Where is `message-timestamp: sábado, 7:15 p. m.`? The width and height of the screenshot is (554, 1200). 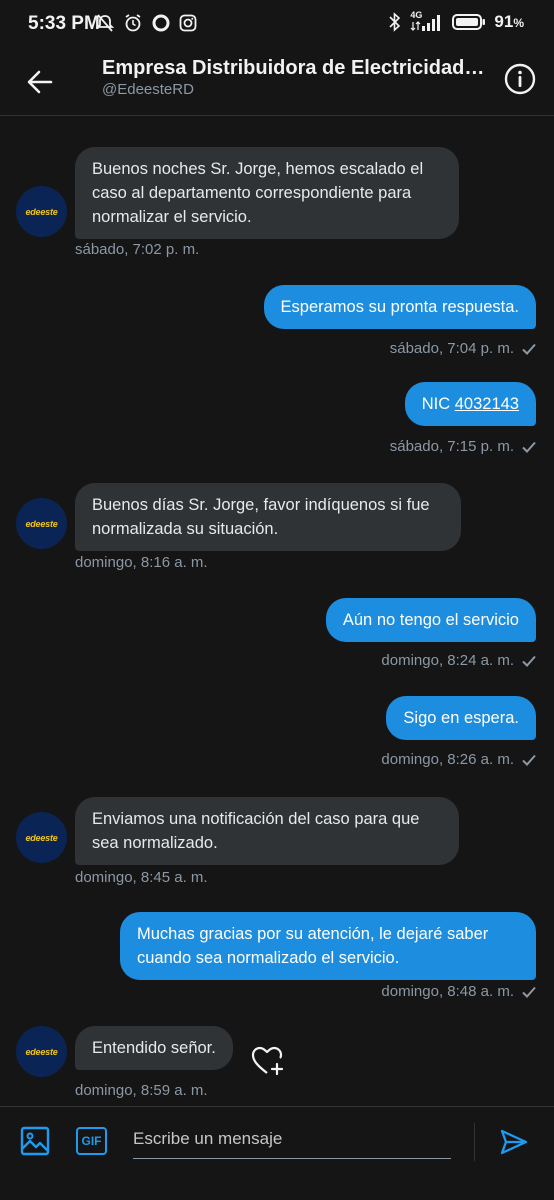 message-timestamp: sábado, 7:15 p. m. is located at coordinates (451, 446).